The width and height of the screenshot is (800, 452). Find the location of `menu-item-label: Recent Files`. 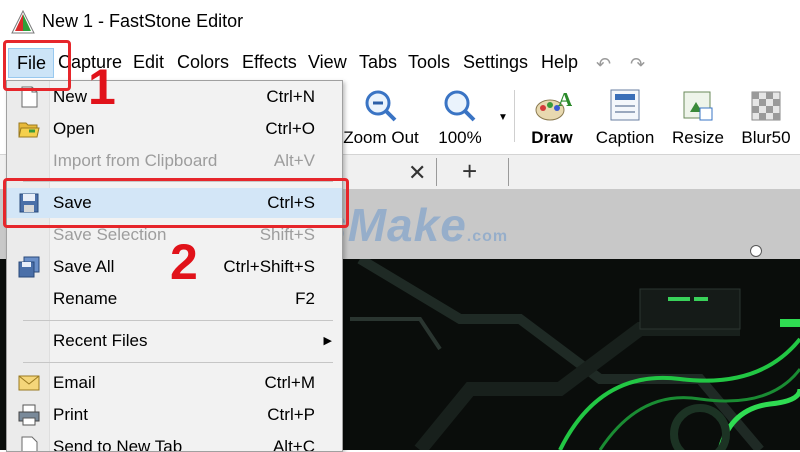

menu-item-label: Recent Files is located at coordinates (100, 340).